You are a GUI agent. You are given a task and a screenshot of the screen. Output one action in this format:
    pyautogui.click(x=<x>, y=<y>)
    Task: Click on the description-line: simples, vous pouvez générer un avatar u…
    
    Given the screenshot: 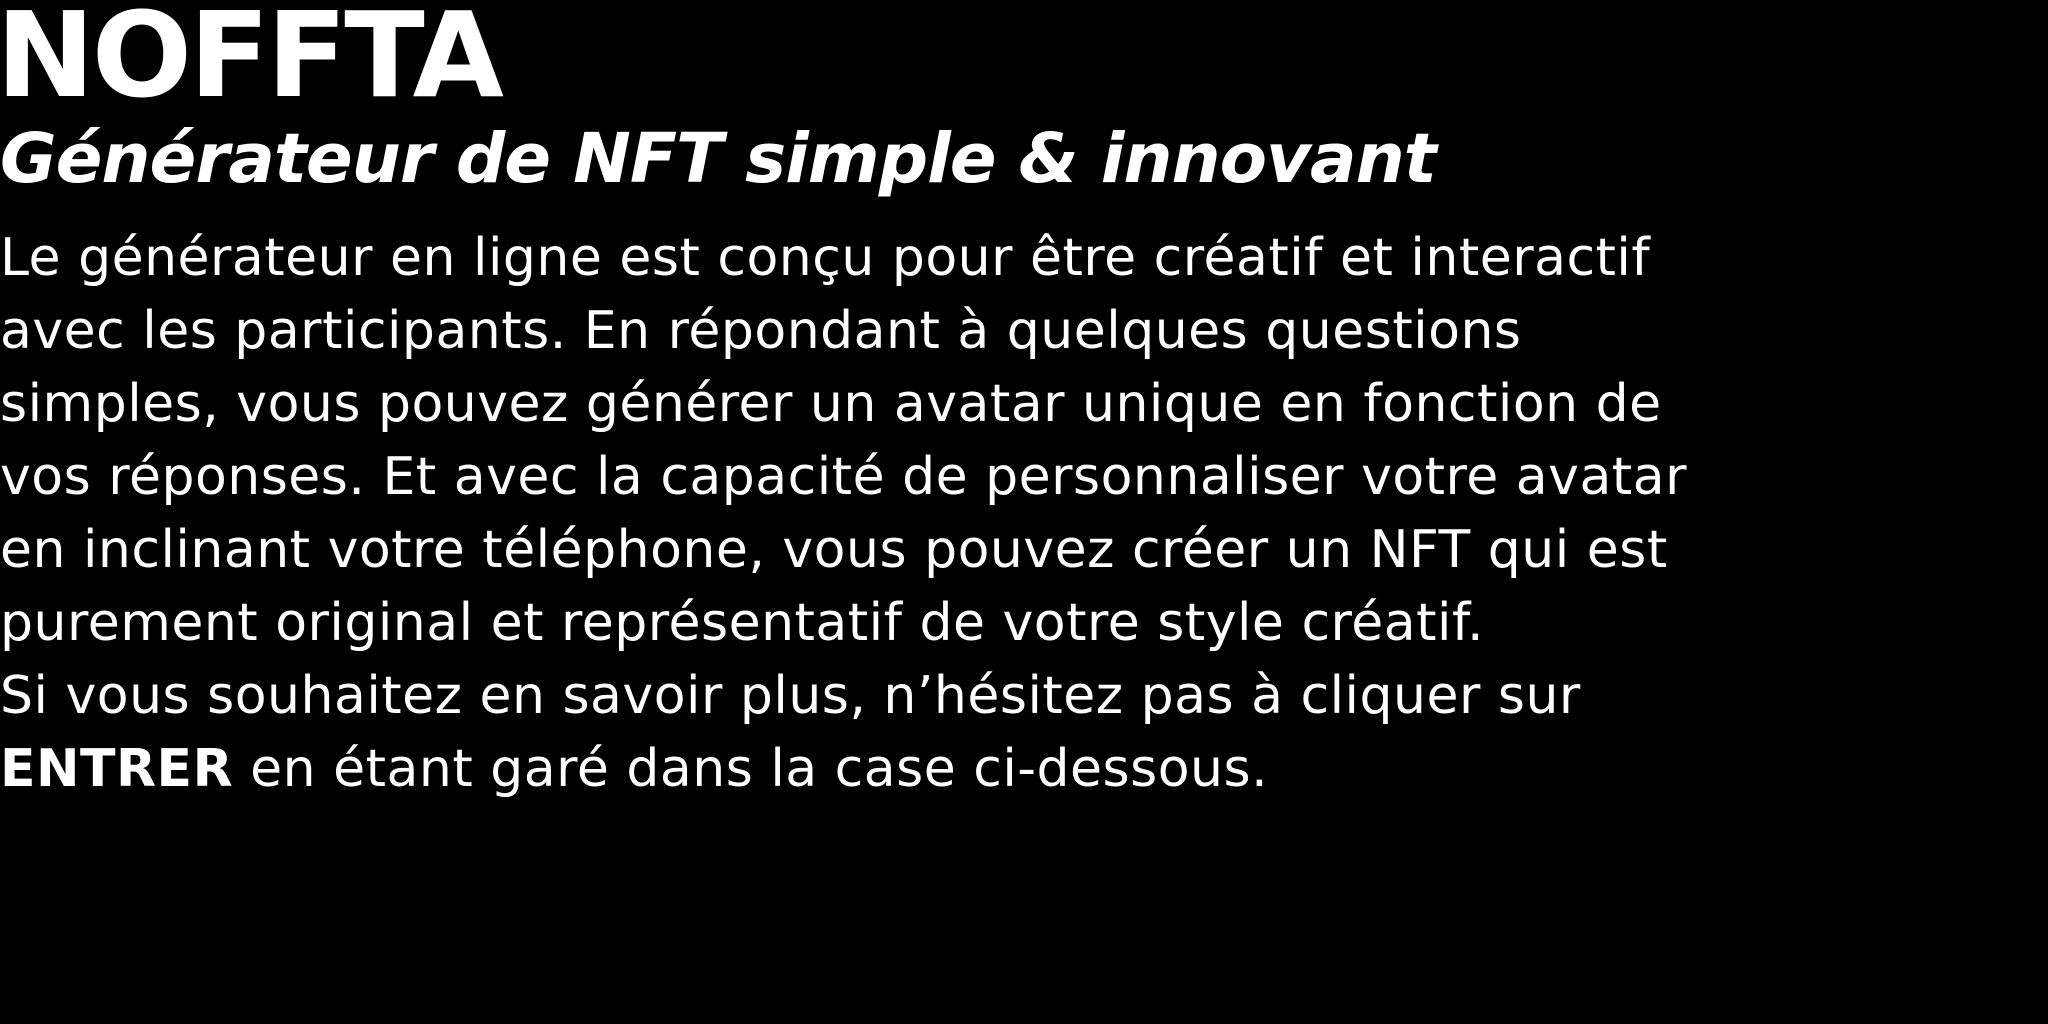 What is the action you would take?
    pyautogui.click(x=831, y=404)
    